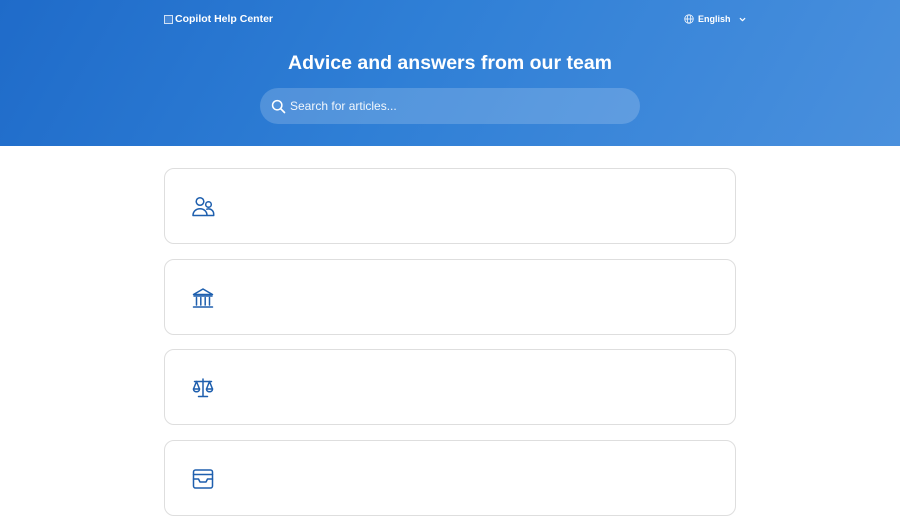 The width and height of the screenshot is (900, 516). I want to click on collection-card-people, so click(450, 206).